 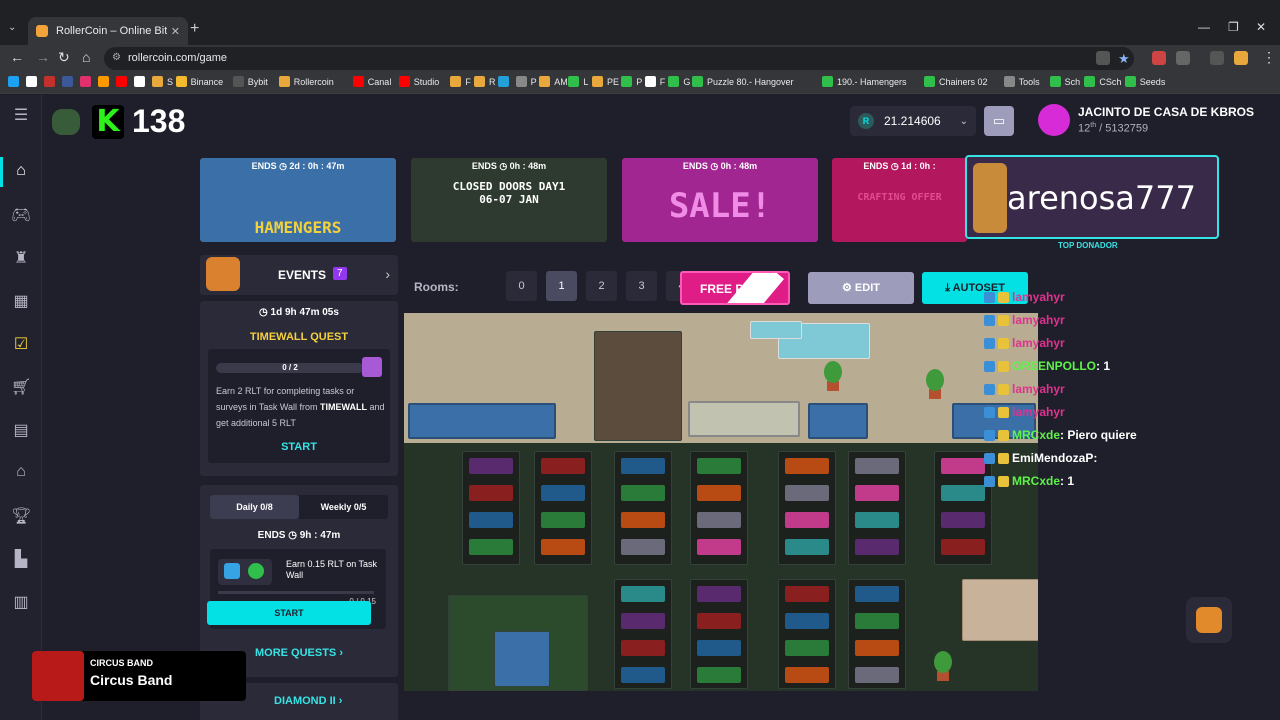 I want to click on home-icon: ⌂, so click(x=86, y=57).